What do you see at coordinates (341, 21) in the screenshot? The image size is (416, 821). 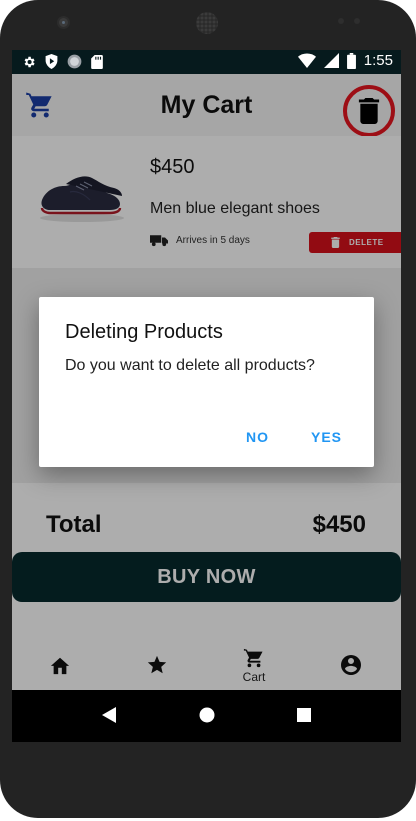 I see `proximity-sensor` at bounding box center [341, 21].